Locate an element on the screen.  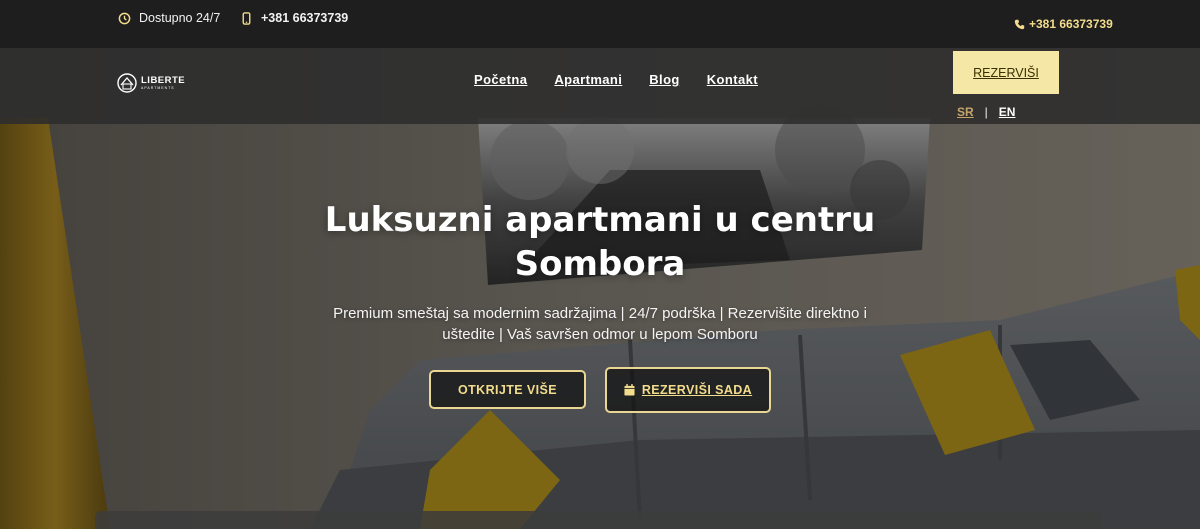
language-switcher: SR | EN is located at coordinates (986, 112).